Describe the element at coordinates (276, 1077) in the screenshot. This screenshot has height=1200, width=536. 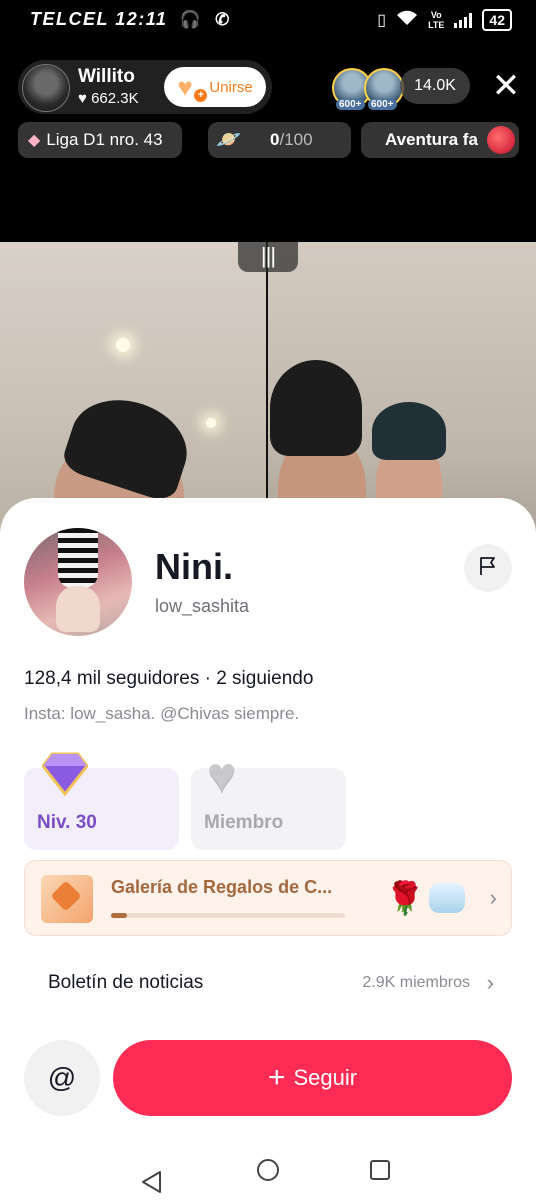
I see `plus-icon: +` at that location.